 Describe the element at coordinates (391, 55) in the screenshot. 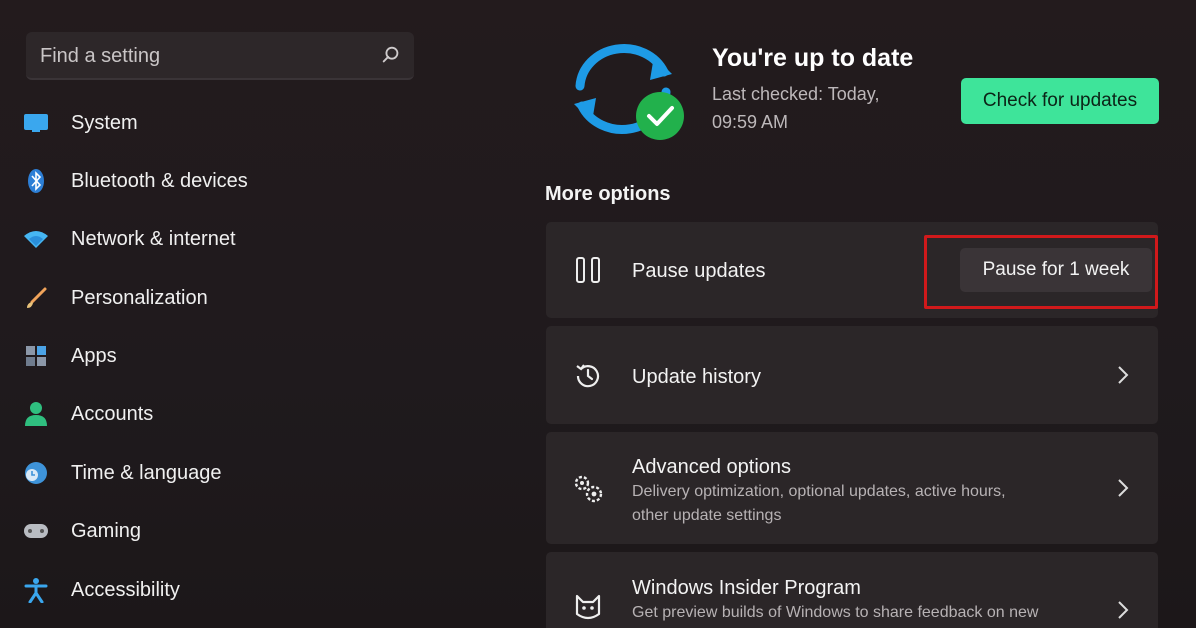

I see `search-icon` at that location.